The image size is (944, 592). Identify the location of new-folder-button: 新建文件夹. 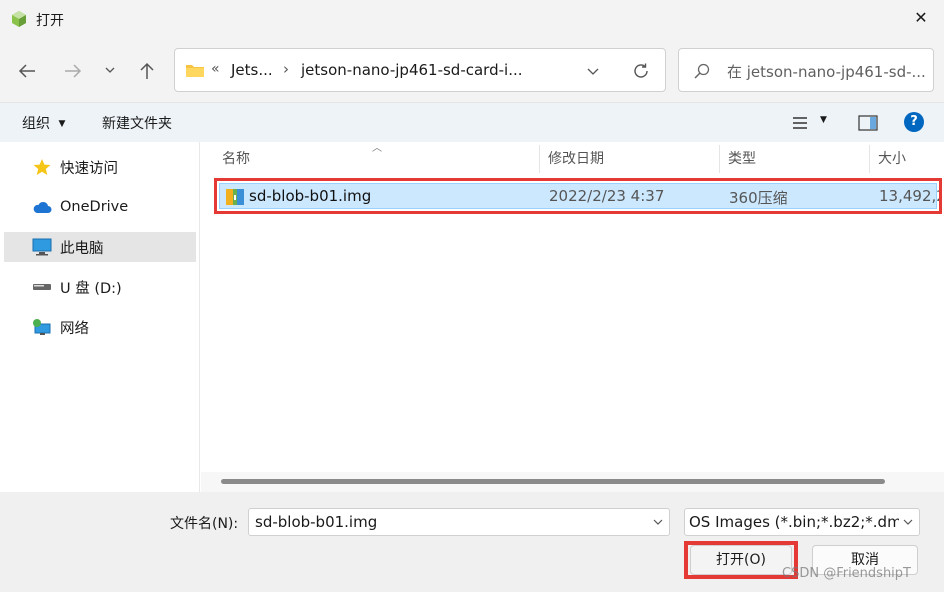
(137, 123).